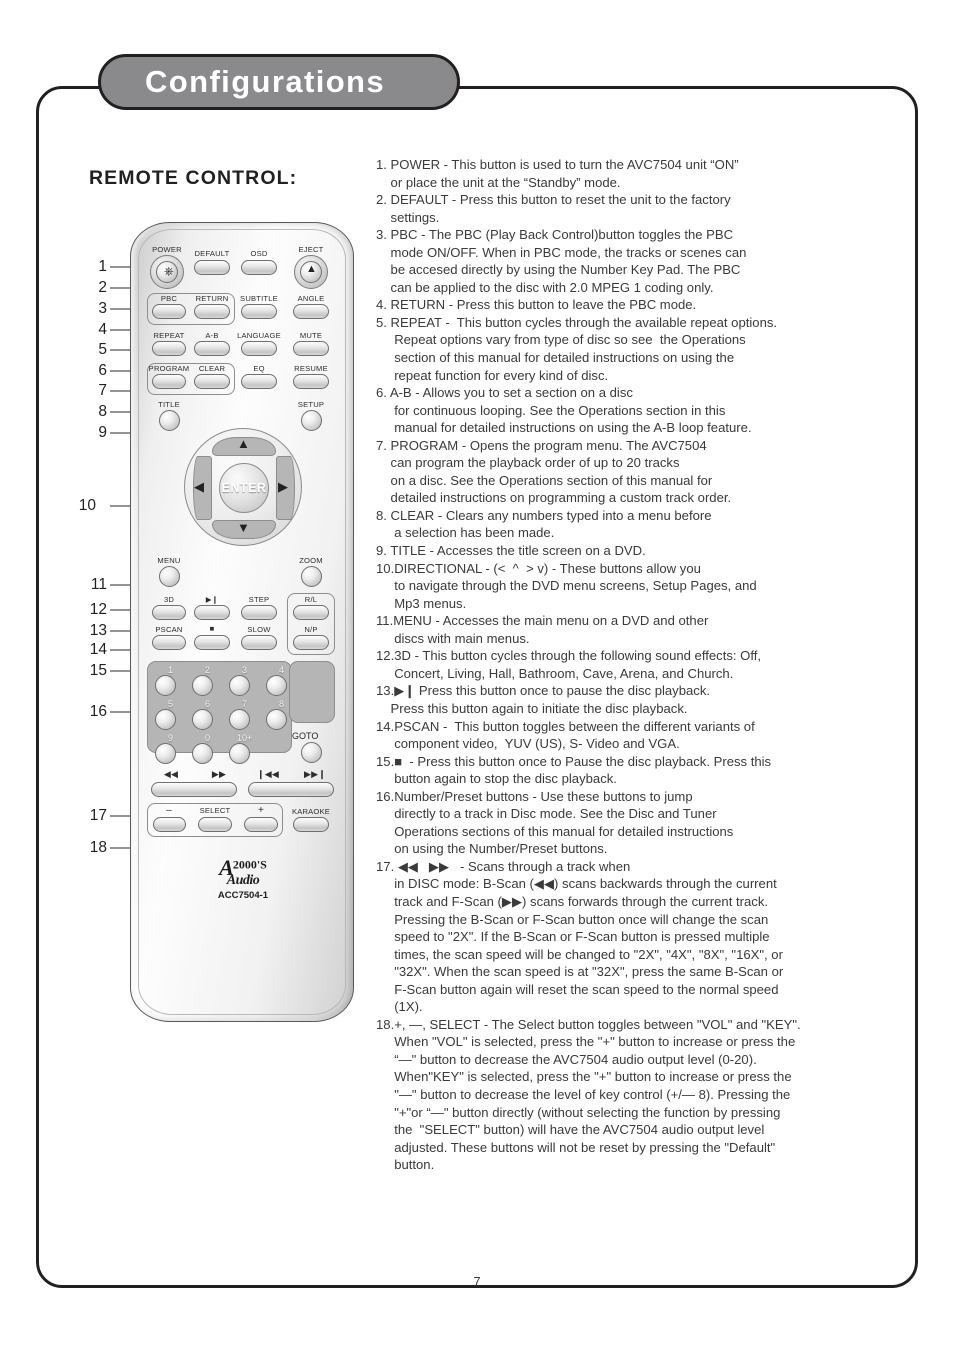 This screenshot has width=954, height=1350. Describe the element at coordinates (305, 736) in the screenshot. I see `label-goto: GOTO` at that location.